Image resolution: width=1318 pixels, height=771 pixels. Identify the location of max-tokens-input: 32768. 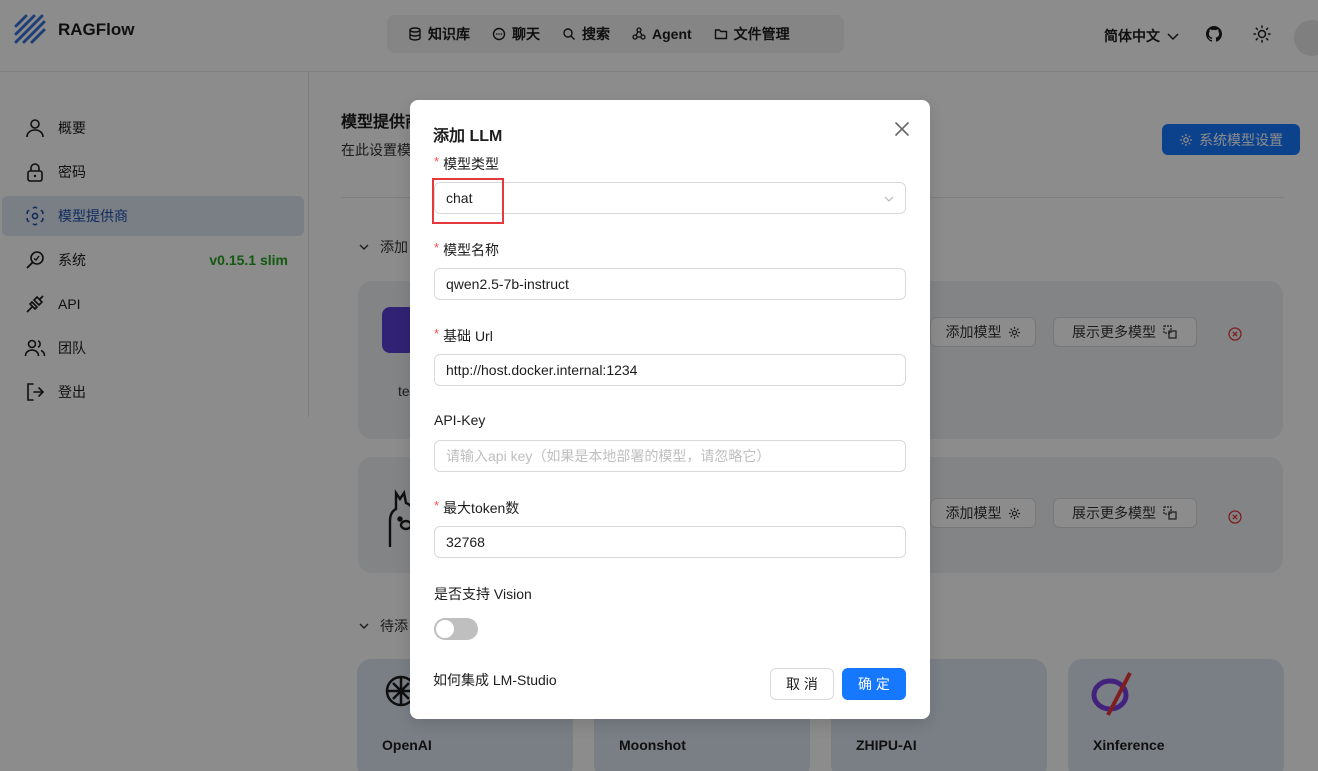
(670, 542).